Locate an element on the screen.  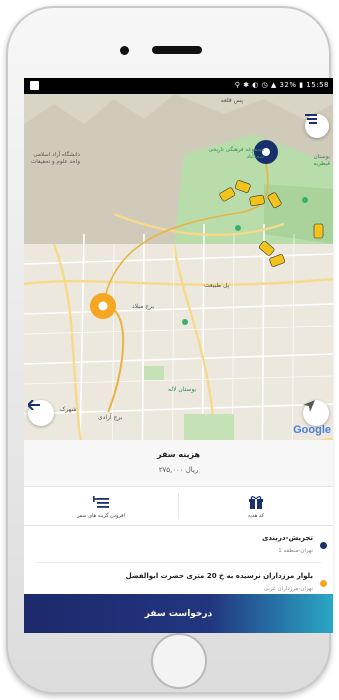
map-label-complex: مجموعه فرهنگی تاریخی سعدآباد is located at coordinates (236, 153).